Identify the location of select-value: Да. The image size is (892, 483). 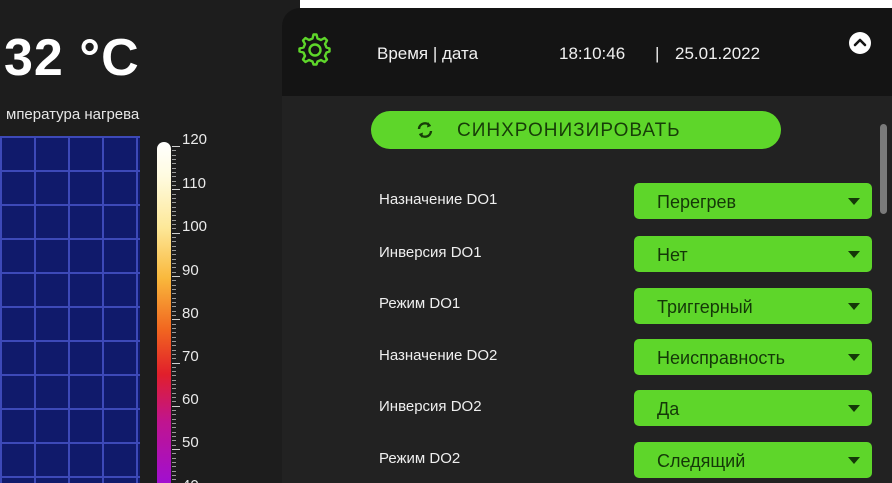
(668, 409).